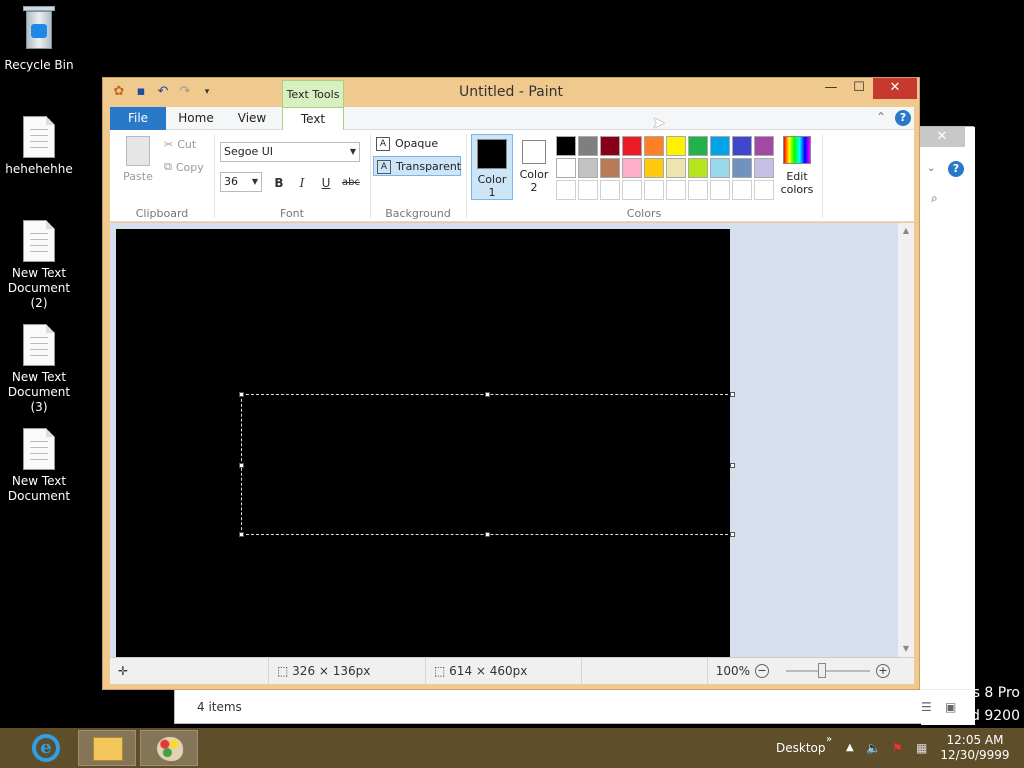  I want to click on zoom-slider-track, so click(828, 671).